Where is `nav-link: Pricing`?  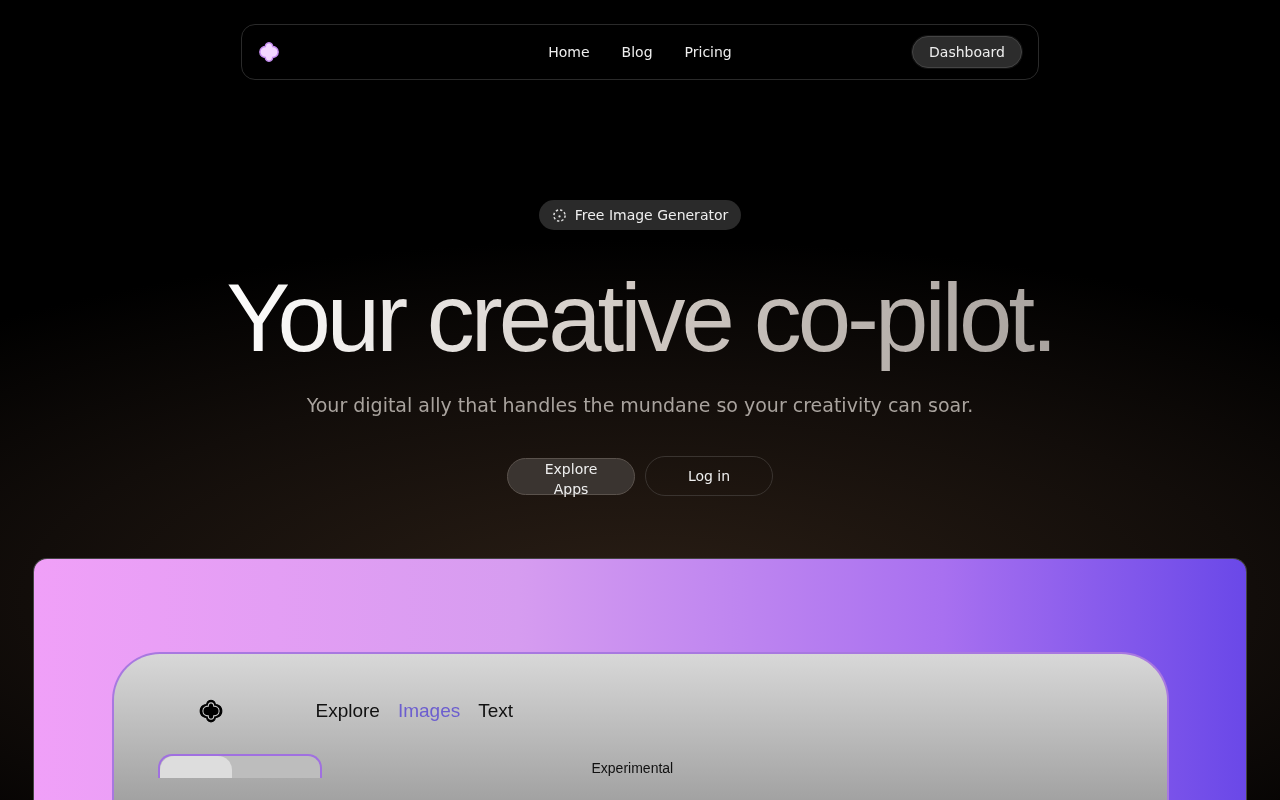
nav-link: Pricing is located at coordinates (708, 52).